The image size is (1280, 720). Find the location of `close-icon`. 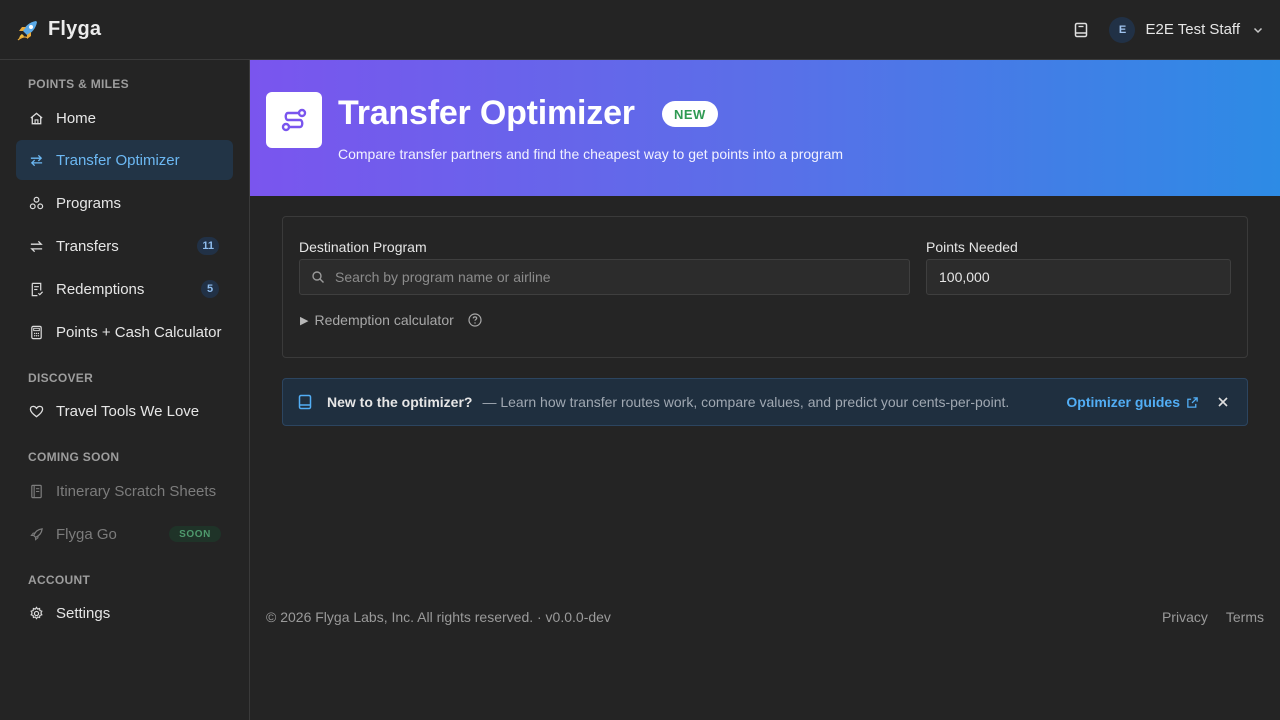

close-icon is located at coordinates (1223, 402).